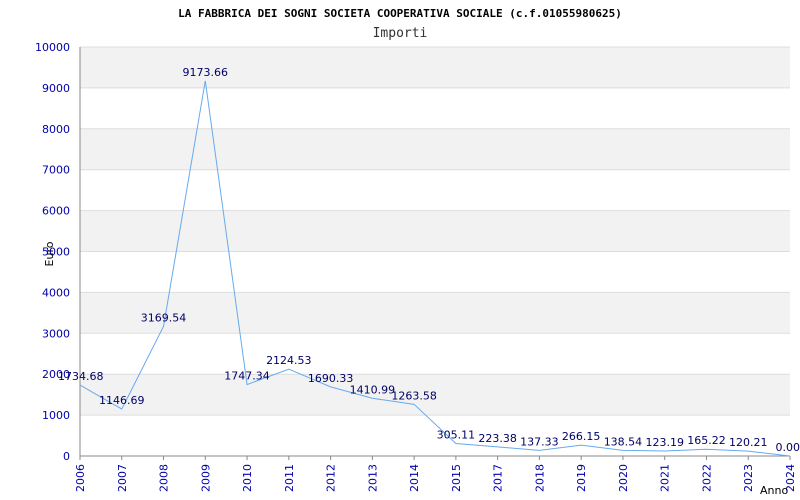 This screenshot has width=800, height=500. I want to click on x-tick-label: 2013, so click(372, 478).